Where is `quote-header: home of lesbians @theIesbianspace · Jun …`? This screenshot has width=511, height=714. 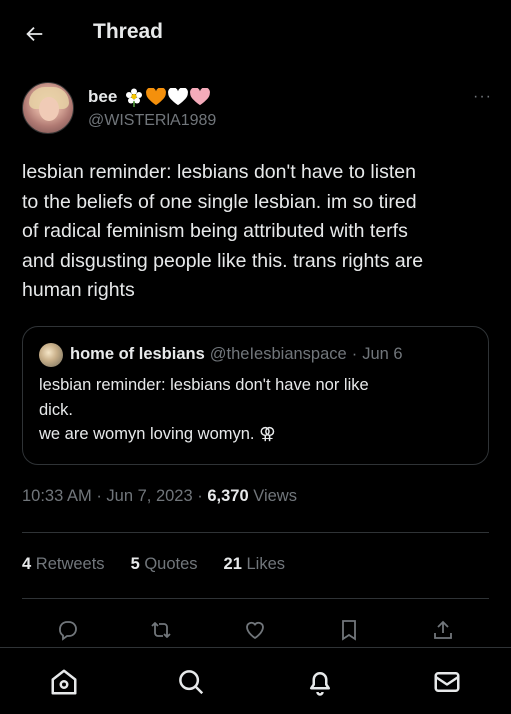 quote-header: home of lesbians @theIesbianspace · Jun … is located at coordinates (236, 354).